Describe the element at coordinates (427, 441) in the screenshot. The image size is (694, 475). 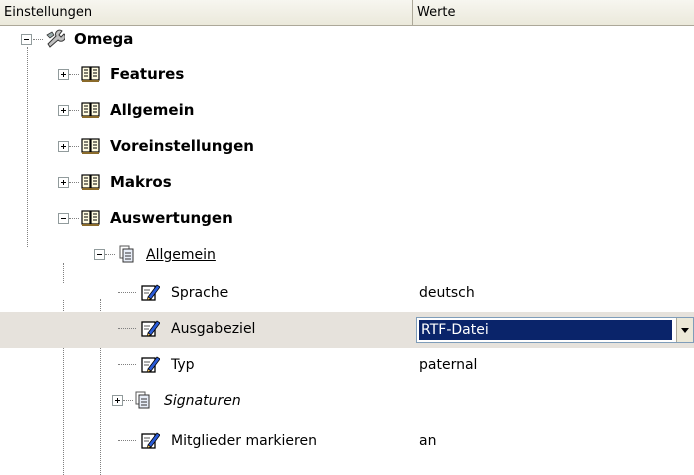
I see `value-mitglieder: an` at that location.